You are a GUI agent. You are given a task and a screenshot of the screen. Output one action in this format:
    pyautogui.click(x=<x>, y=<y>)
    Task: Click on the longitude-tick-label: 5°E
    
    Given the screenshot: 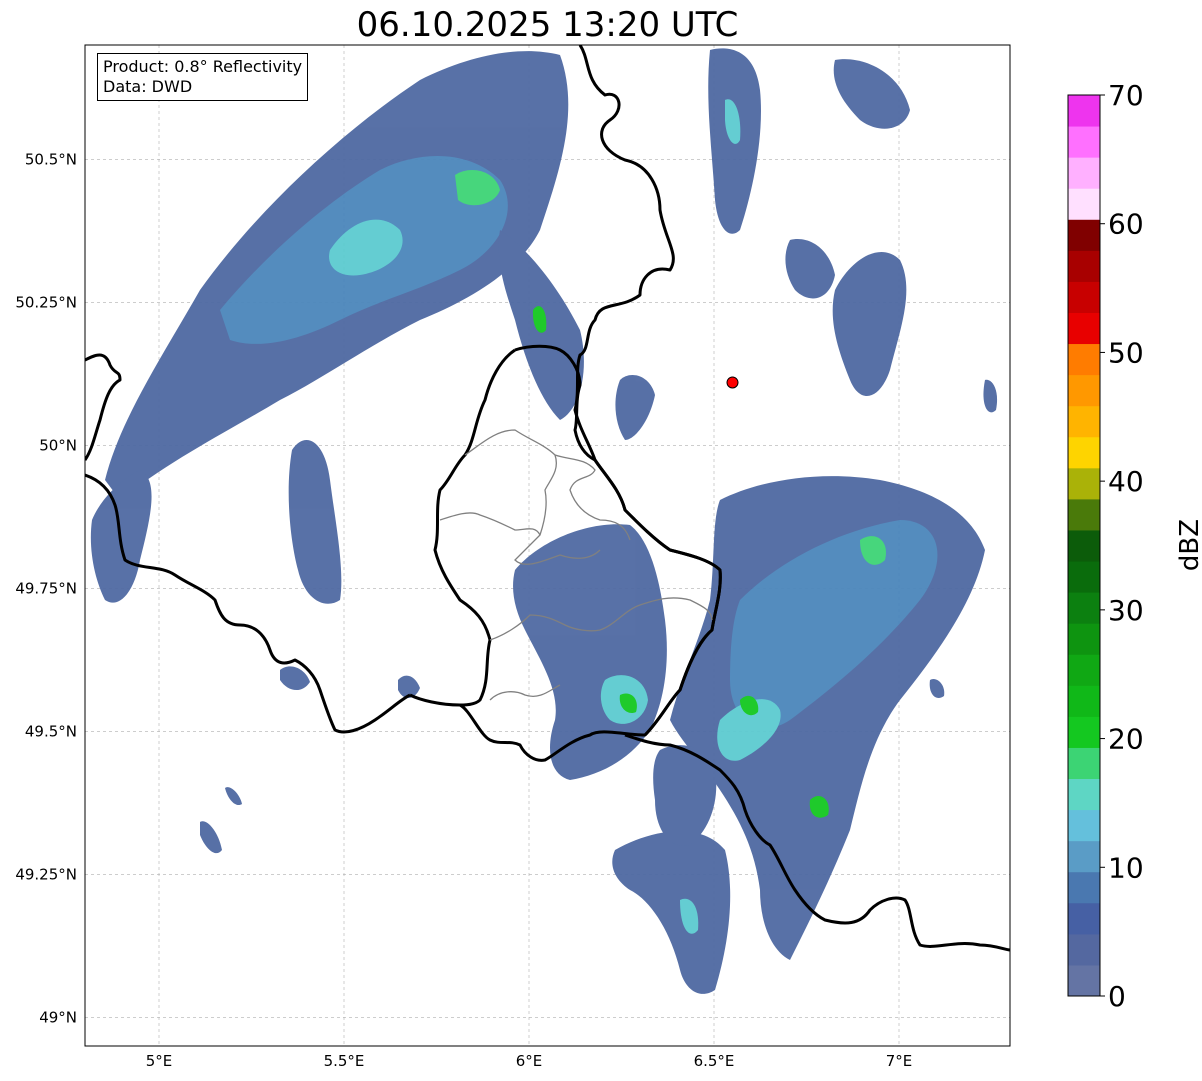 What is the action you would take?
    pyautogui.click(x=159, y=1061)
    